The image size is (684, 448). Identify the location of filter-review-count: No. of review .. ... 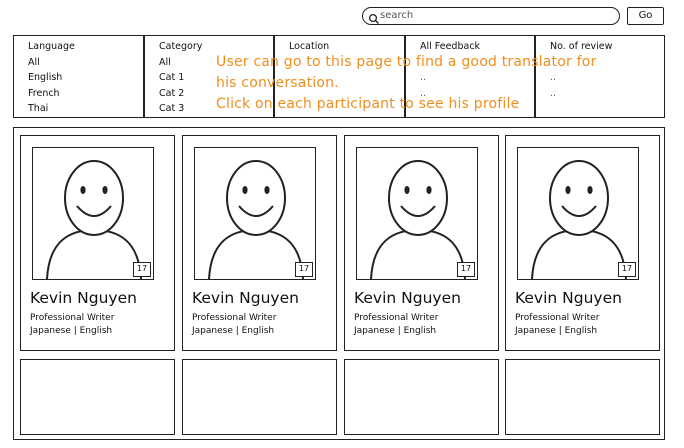
(600, 76).